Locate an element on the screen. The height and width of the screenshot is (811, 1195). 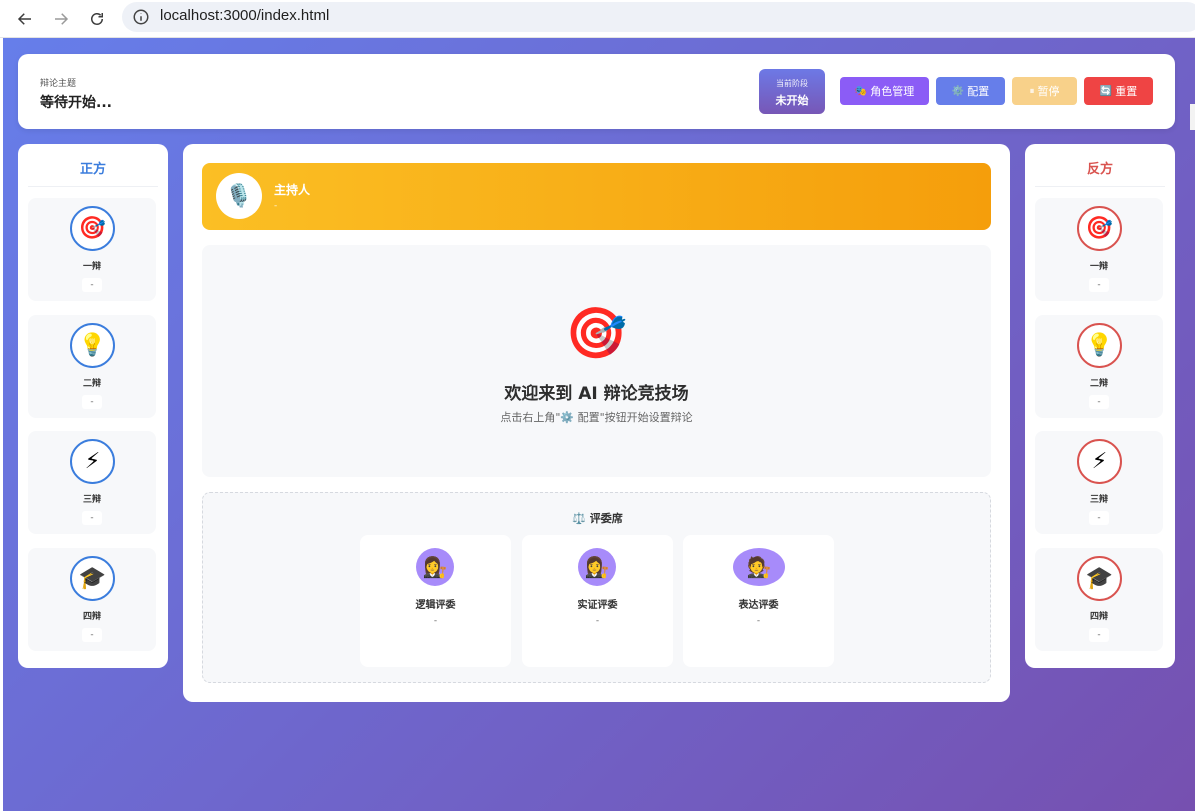
judge-card-expression: 🧑‍⚖️ 表达评委 - is located at coordinates (758, 601).